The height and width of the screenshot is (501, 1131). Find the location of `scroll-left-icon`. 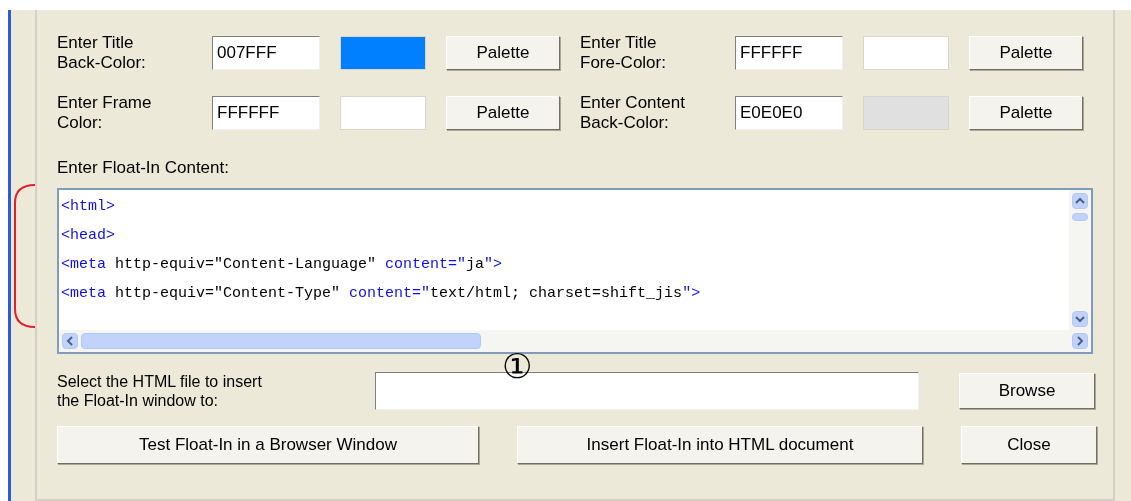

scroll-left-icon is located at coordinates (70, 340).